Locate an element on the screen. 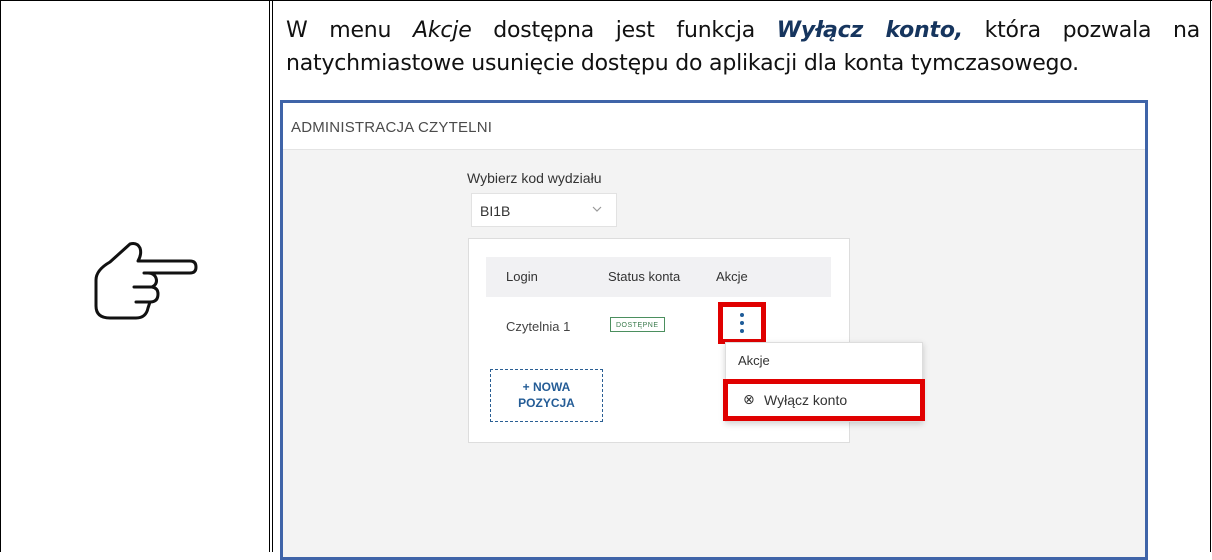  disable-account-label: Wyłącz konto is located at coordinates (806, 400).